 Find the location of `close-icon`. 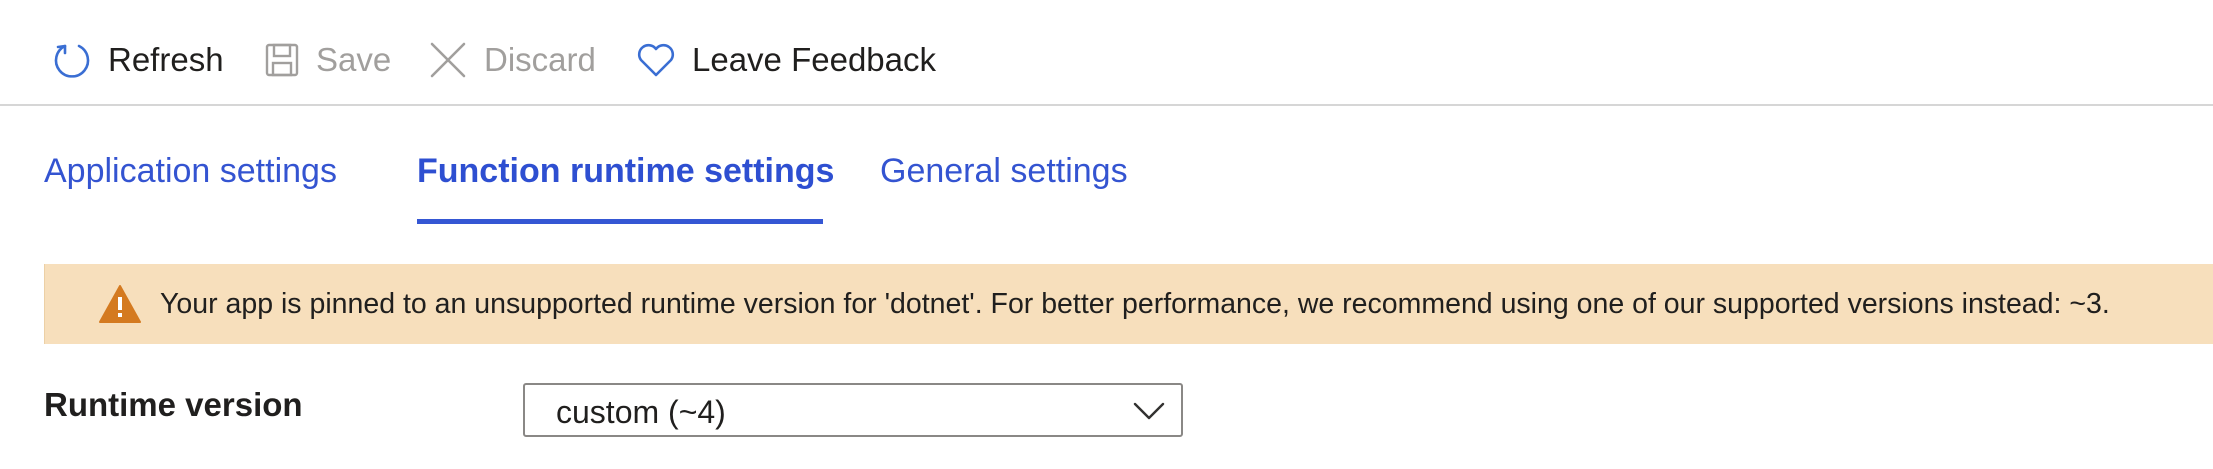

close-icon is located at coordinates (448, 60).